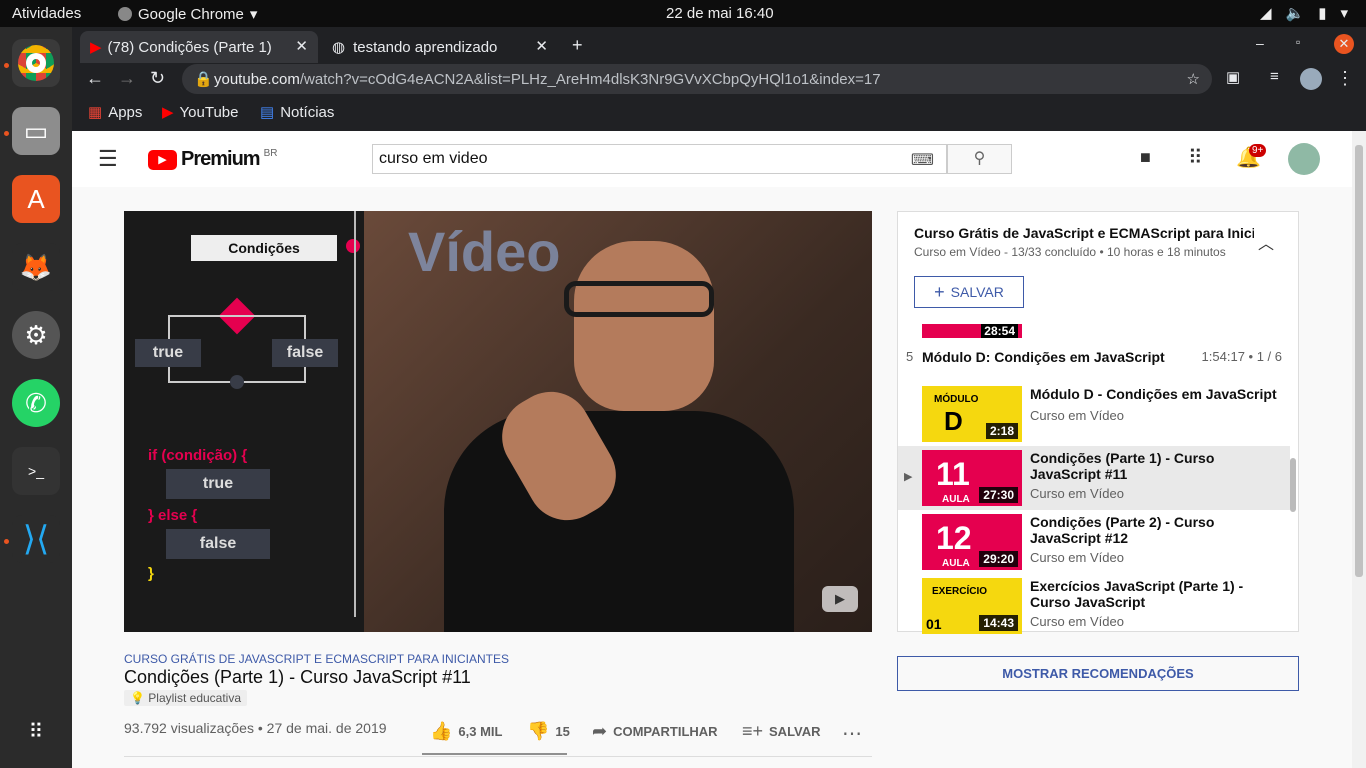 This screenshot has width=1366, height=768. Describe the element at coordinates (1098, 673) in the screenshot. I see `show-recommendations-button: MOSTRAR RECOMENDAÇÕES` at that location.